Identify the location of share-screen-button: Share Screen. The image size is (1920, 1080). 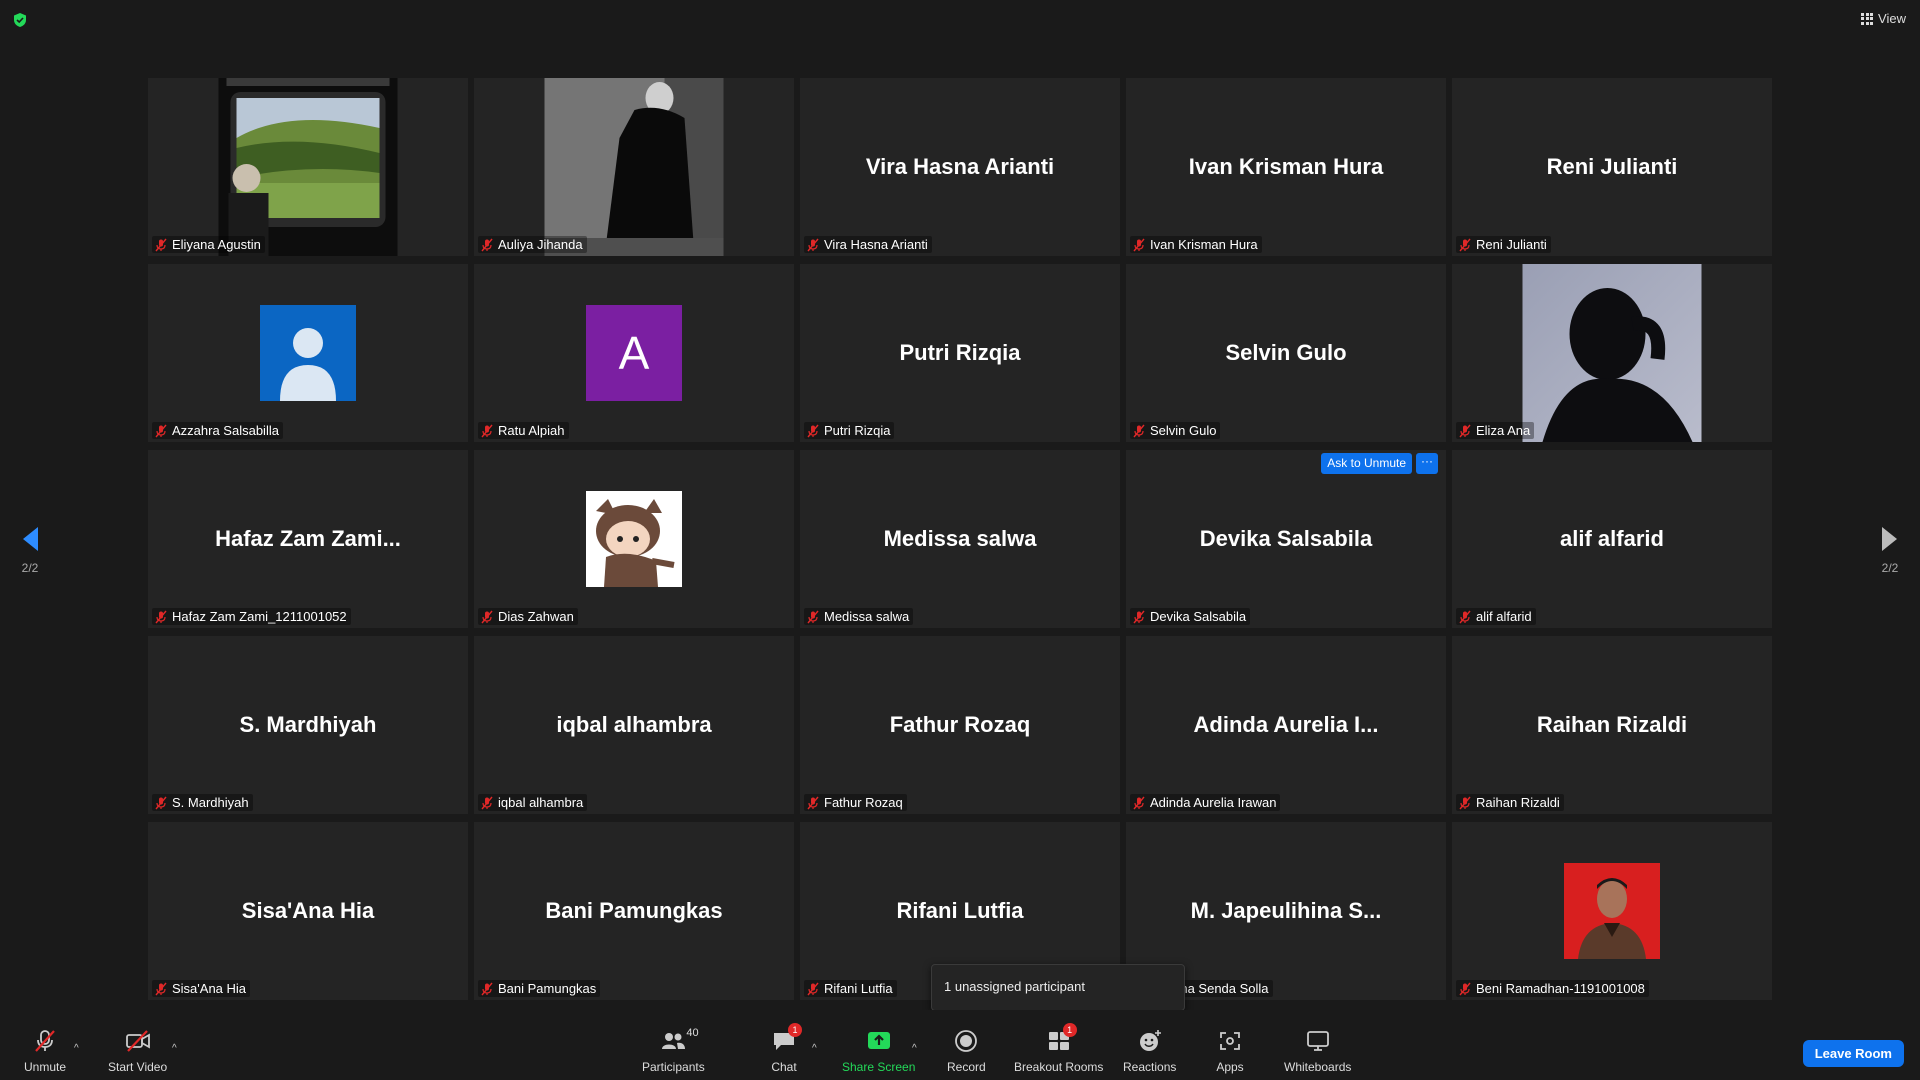
(878, 1050).